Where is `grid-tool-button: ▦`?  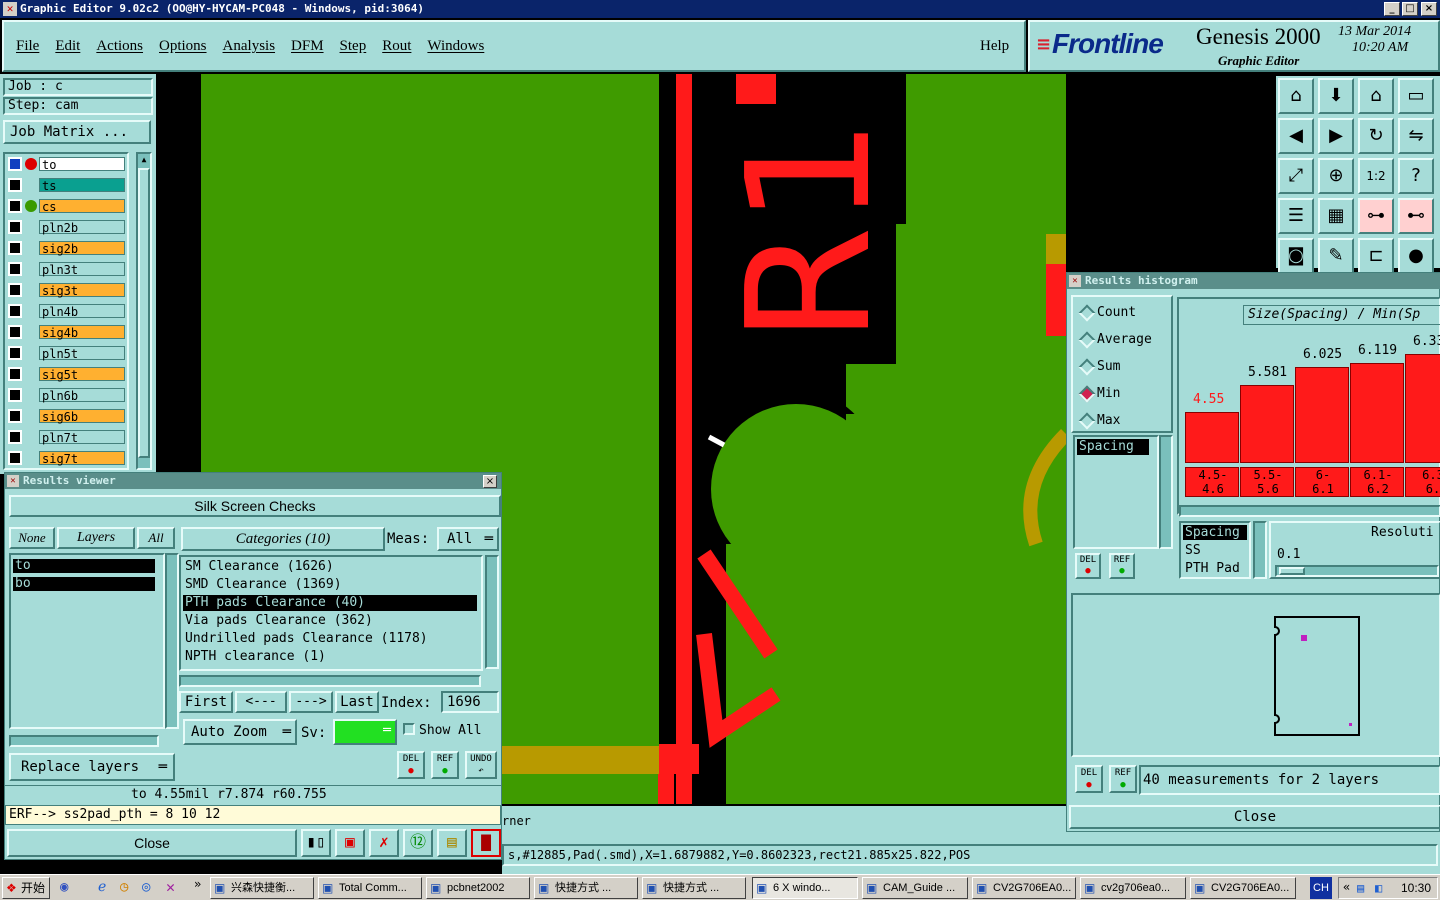
grid-tool-button: ▦ is located at coordinates (1336, 216).